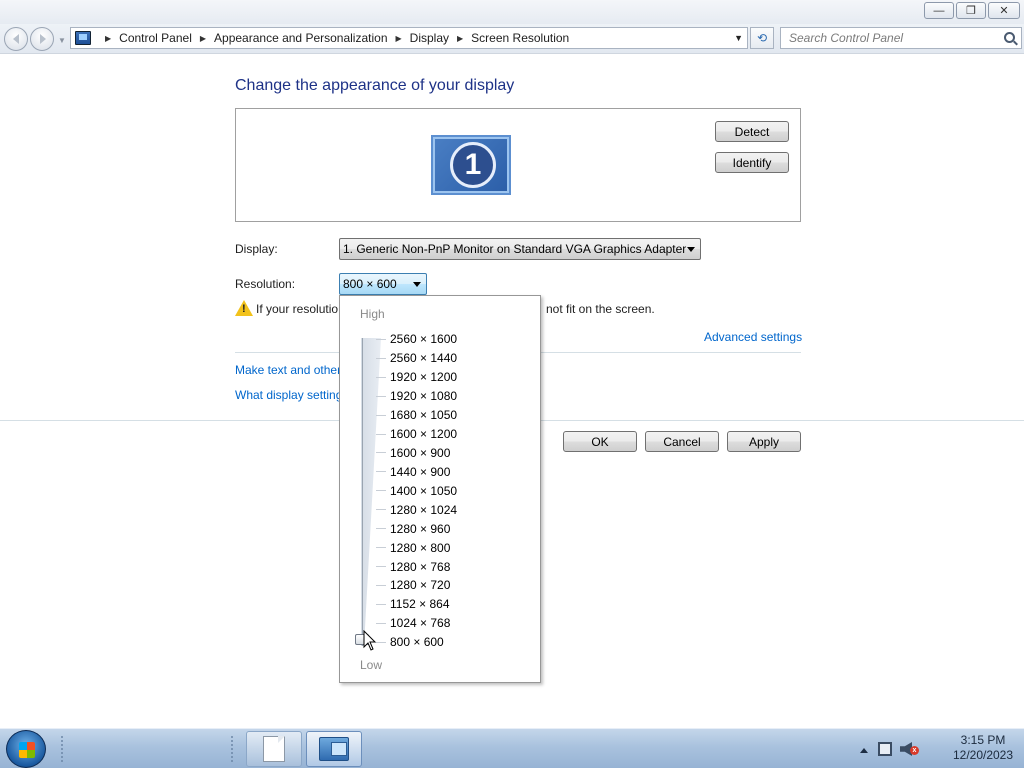 The height and width of the screenshot is (768, 1024). I want to click on recent-pages-dropdown-icon: ▼, so click(62, 40).